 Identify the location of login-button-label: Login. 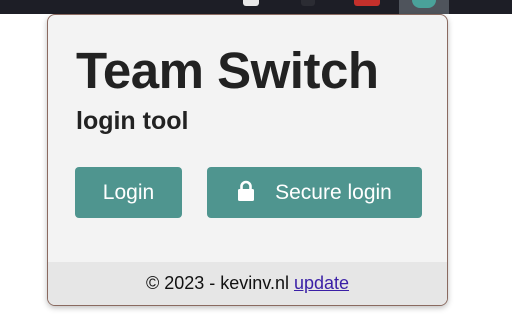
(128, 192).